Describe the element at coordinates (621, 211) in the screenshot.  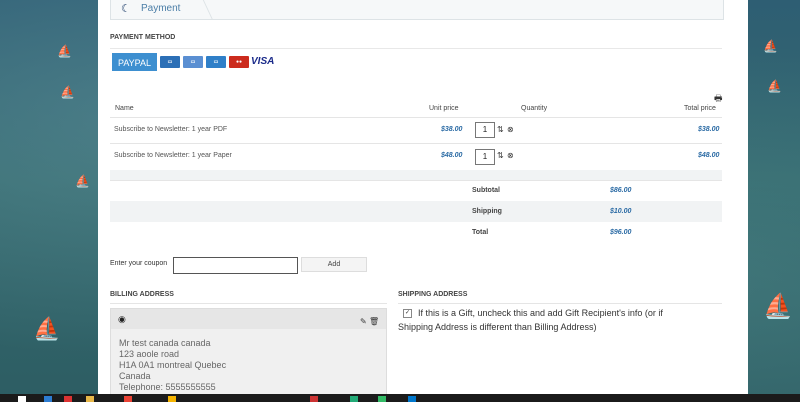
I see `shipping-value: $10.00` at that location.